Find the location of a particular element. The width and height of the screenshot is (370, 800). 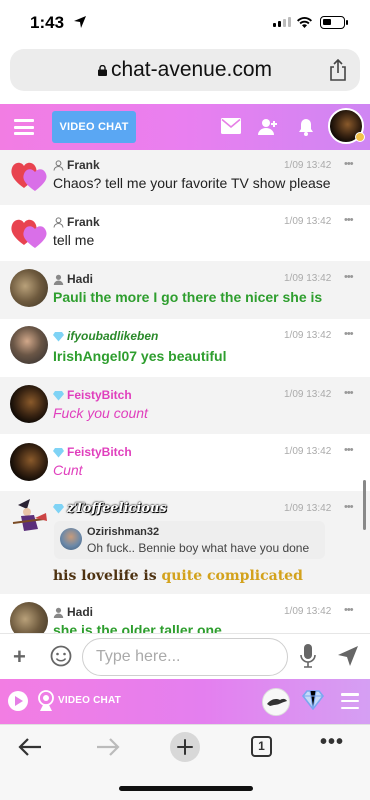

logo-avatar is located at coordinates (276, 702).